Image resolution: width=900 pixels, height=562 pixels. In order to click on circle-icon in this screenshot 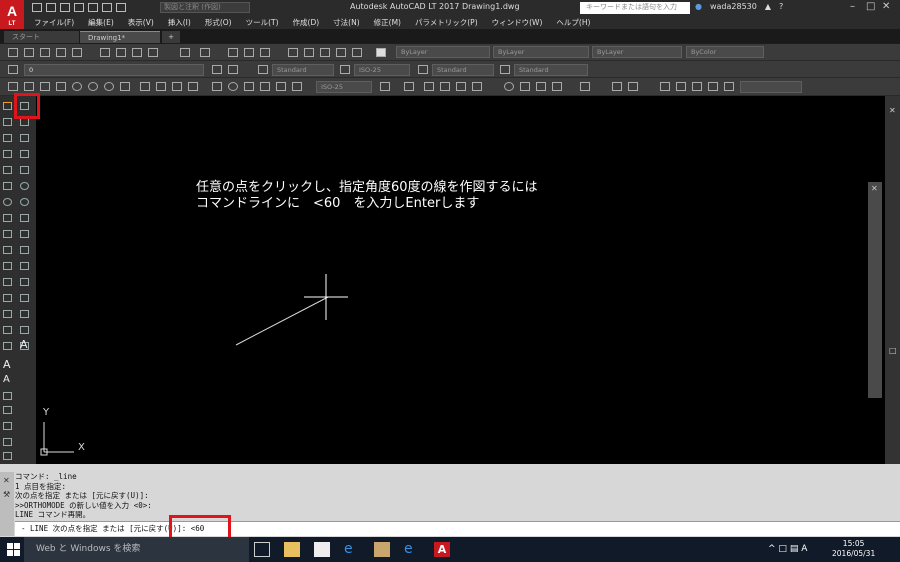, I will do `click(24, 202)`.